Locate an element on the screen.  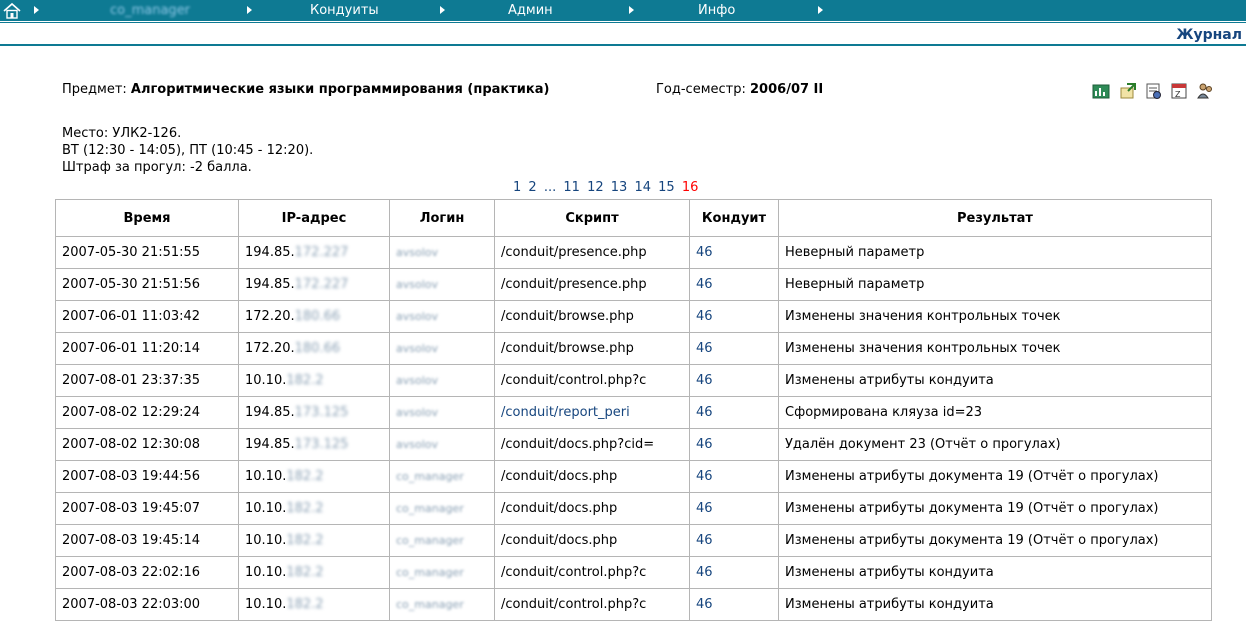
ip-prefix: 172.20. is located at coordinates (270, 348).